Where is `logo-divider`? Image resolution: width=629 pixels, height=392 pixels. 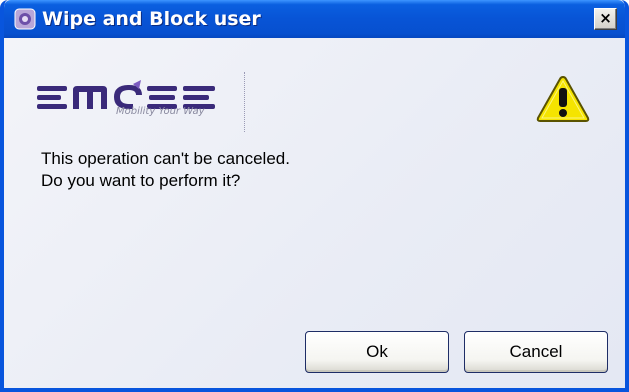
logo-divider is located at coordinates (244, 102).